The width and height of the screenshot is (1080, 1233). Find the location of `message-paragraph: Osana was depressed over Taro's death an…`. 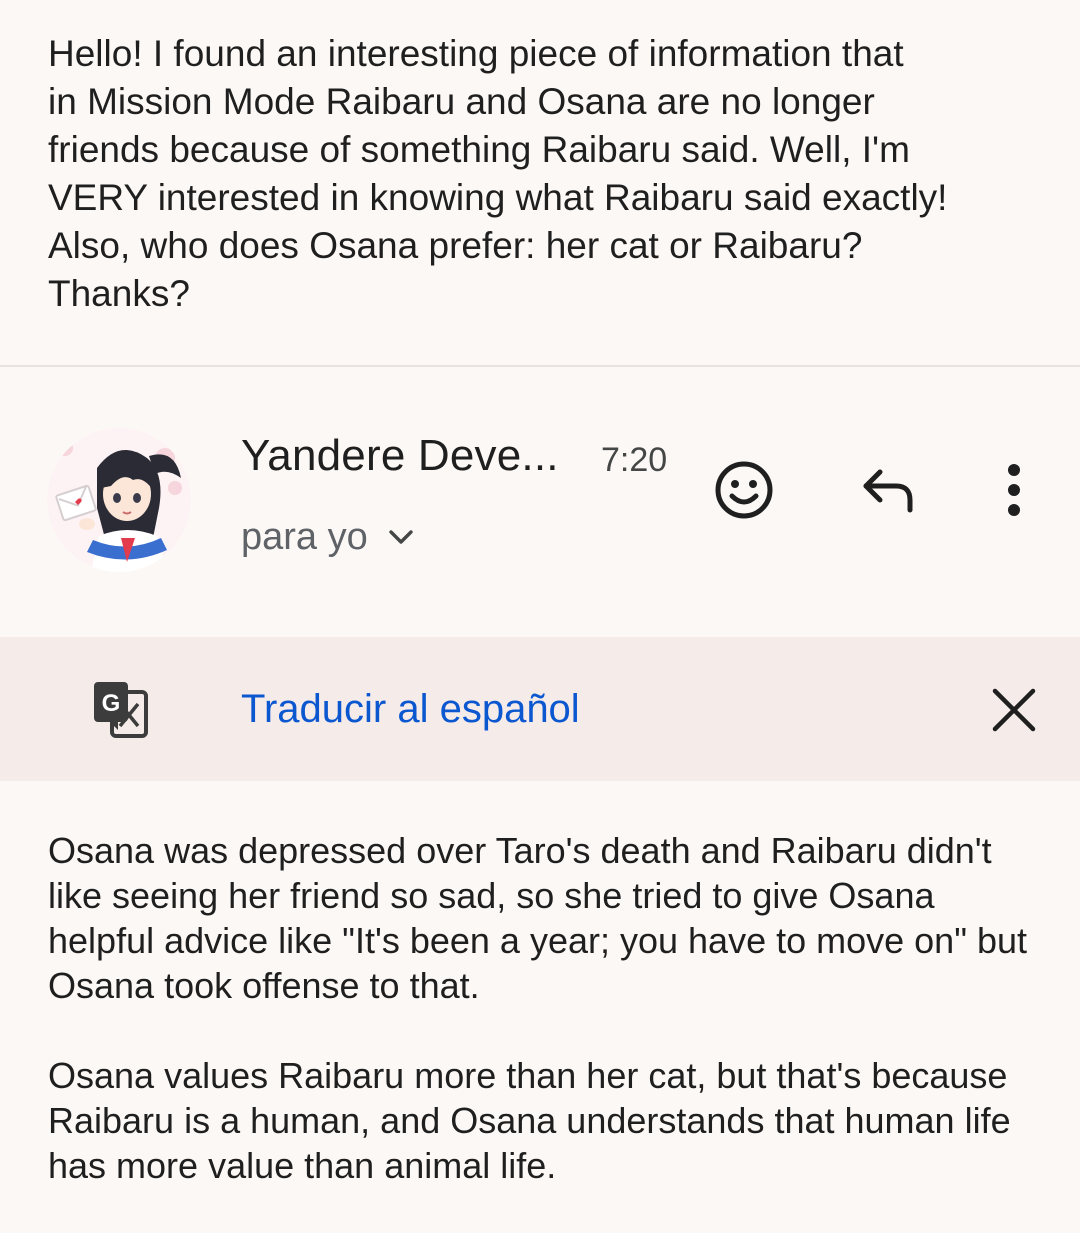

message-paragraph: Osana was depressed over Taro's death an… is located at coordinates (538, 918).